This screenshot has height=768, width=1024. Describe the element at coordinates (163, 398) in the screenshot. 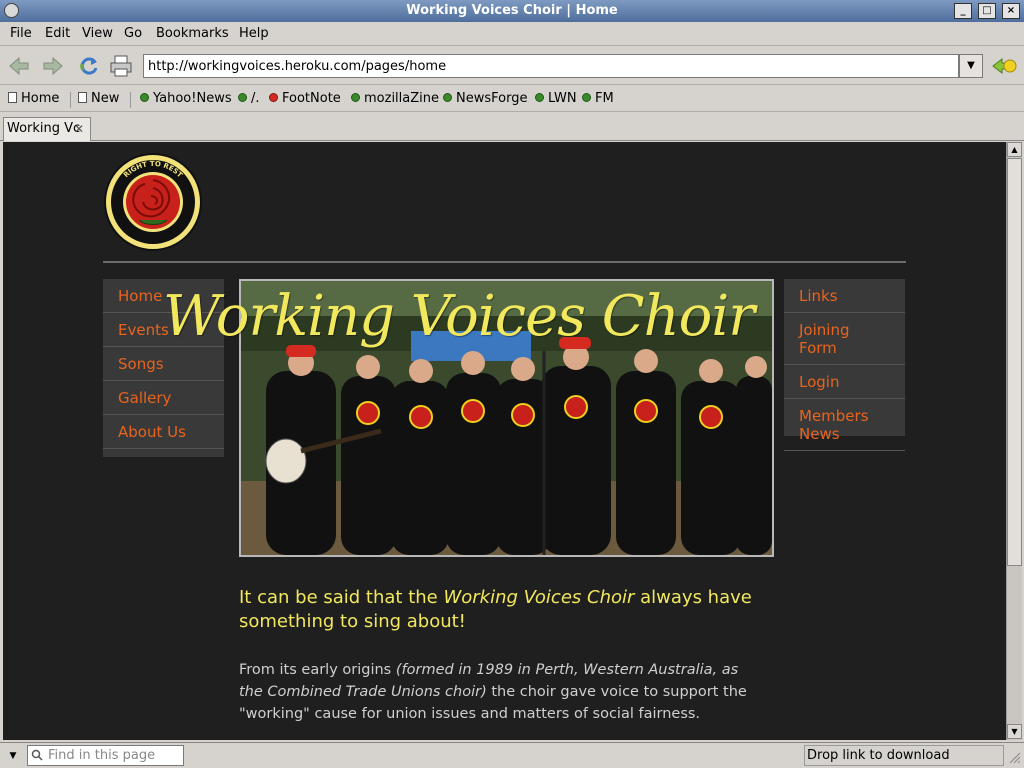

I see `nav-gallery-link: Gallery` at that location.